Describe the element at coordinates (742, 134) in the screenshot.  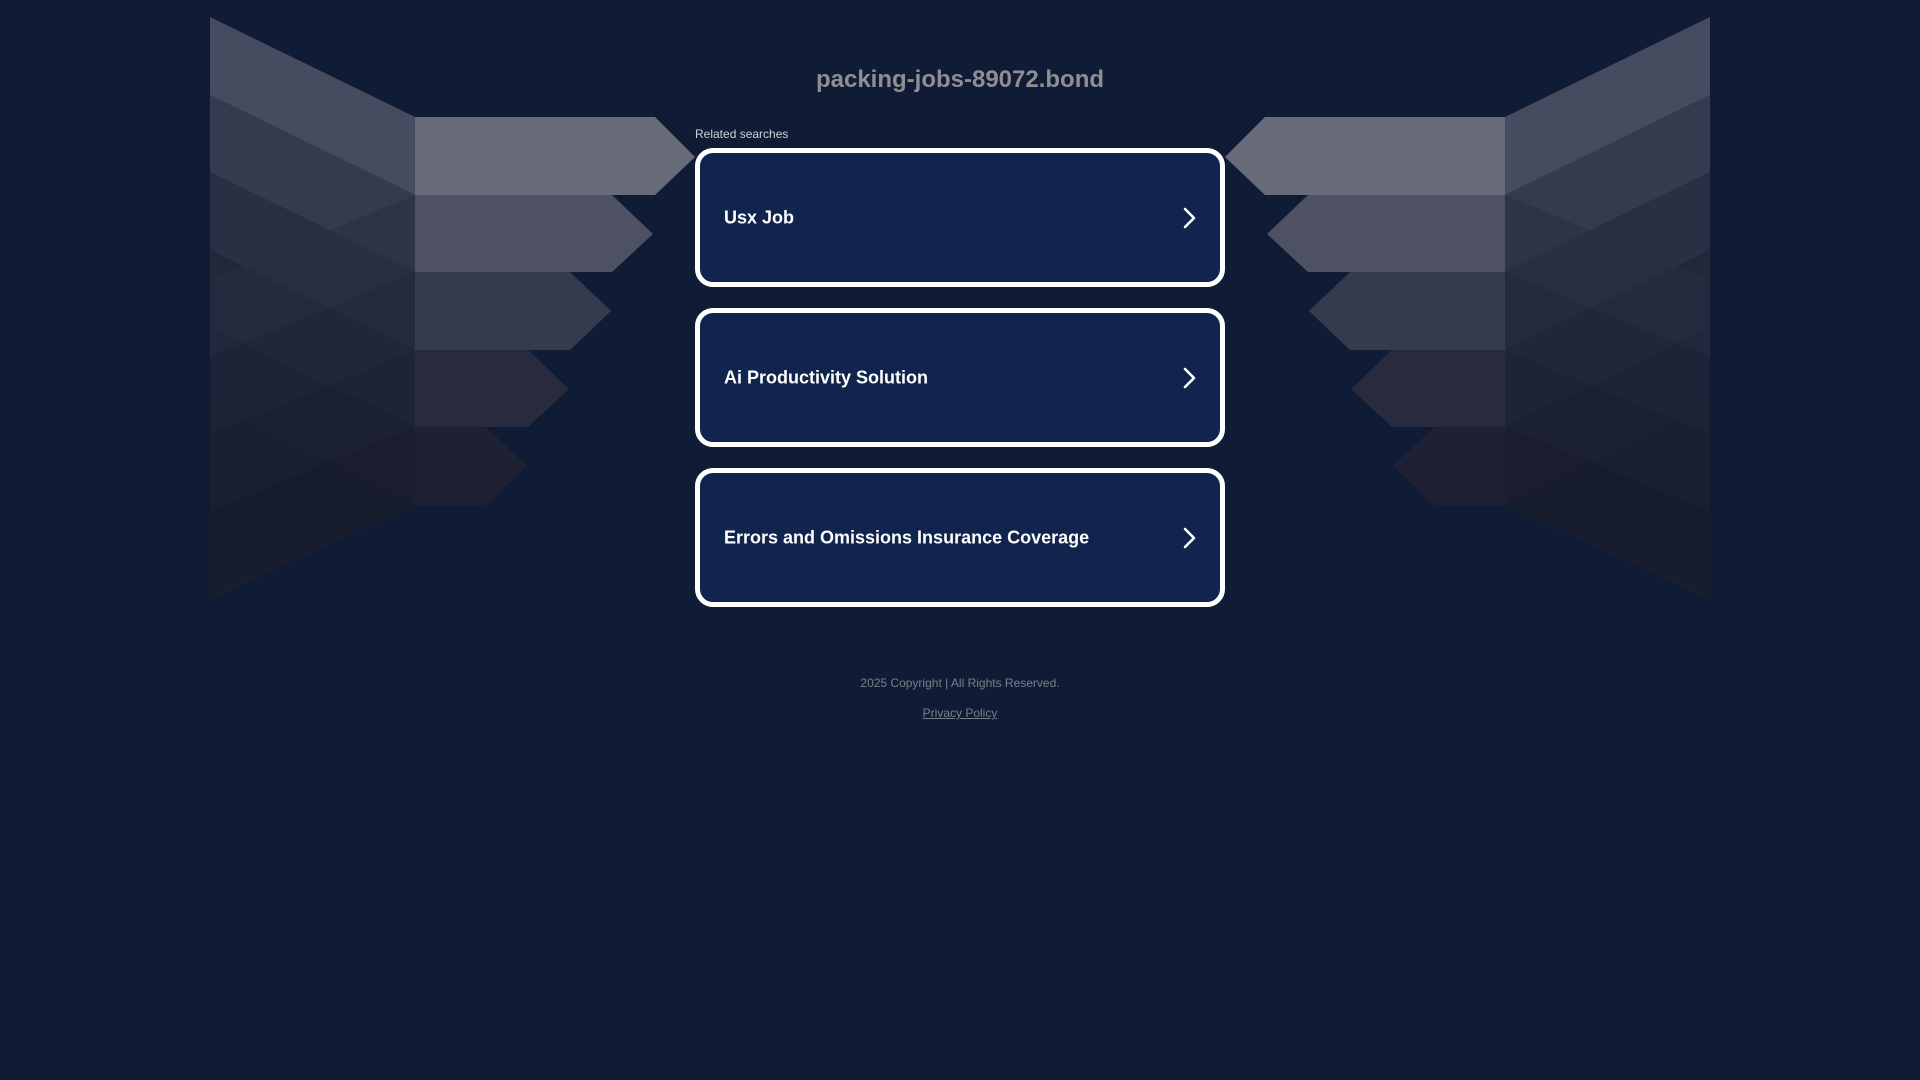
I see `related-searches-label: Related searches` at that location.